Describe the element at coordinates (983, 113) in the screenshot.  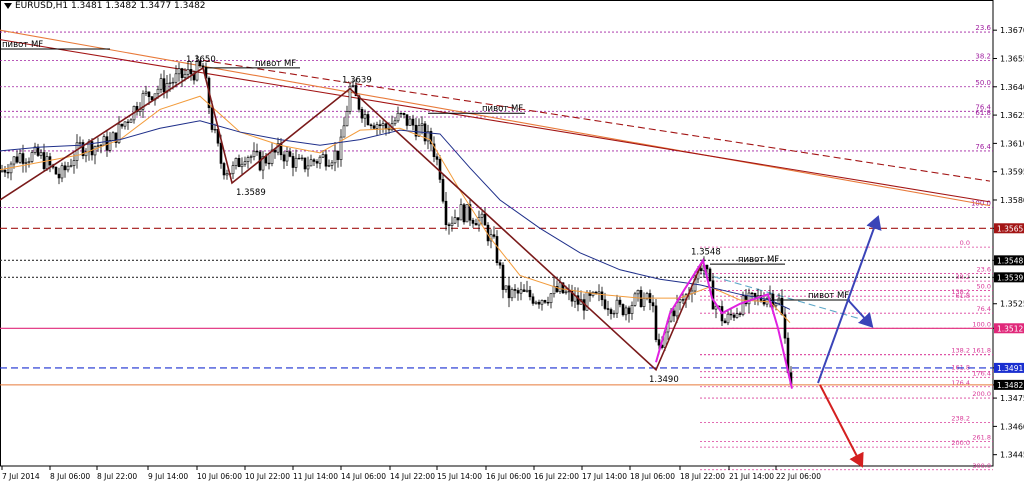
I see `fib-left-label-4: 61.8` at that location.